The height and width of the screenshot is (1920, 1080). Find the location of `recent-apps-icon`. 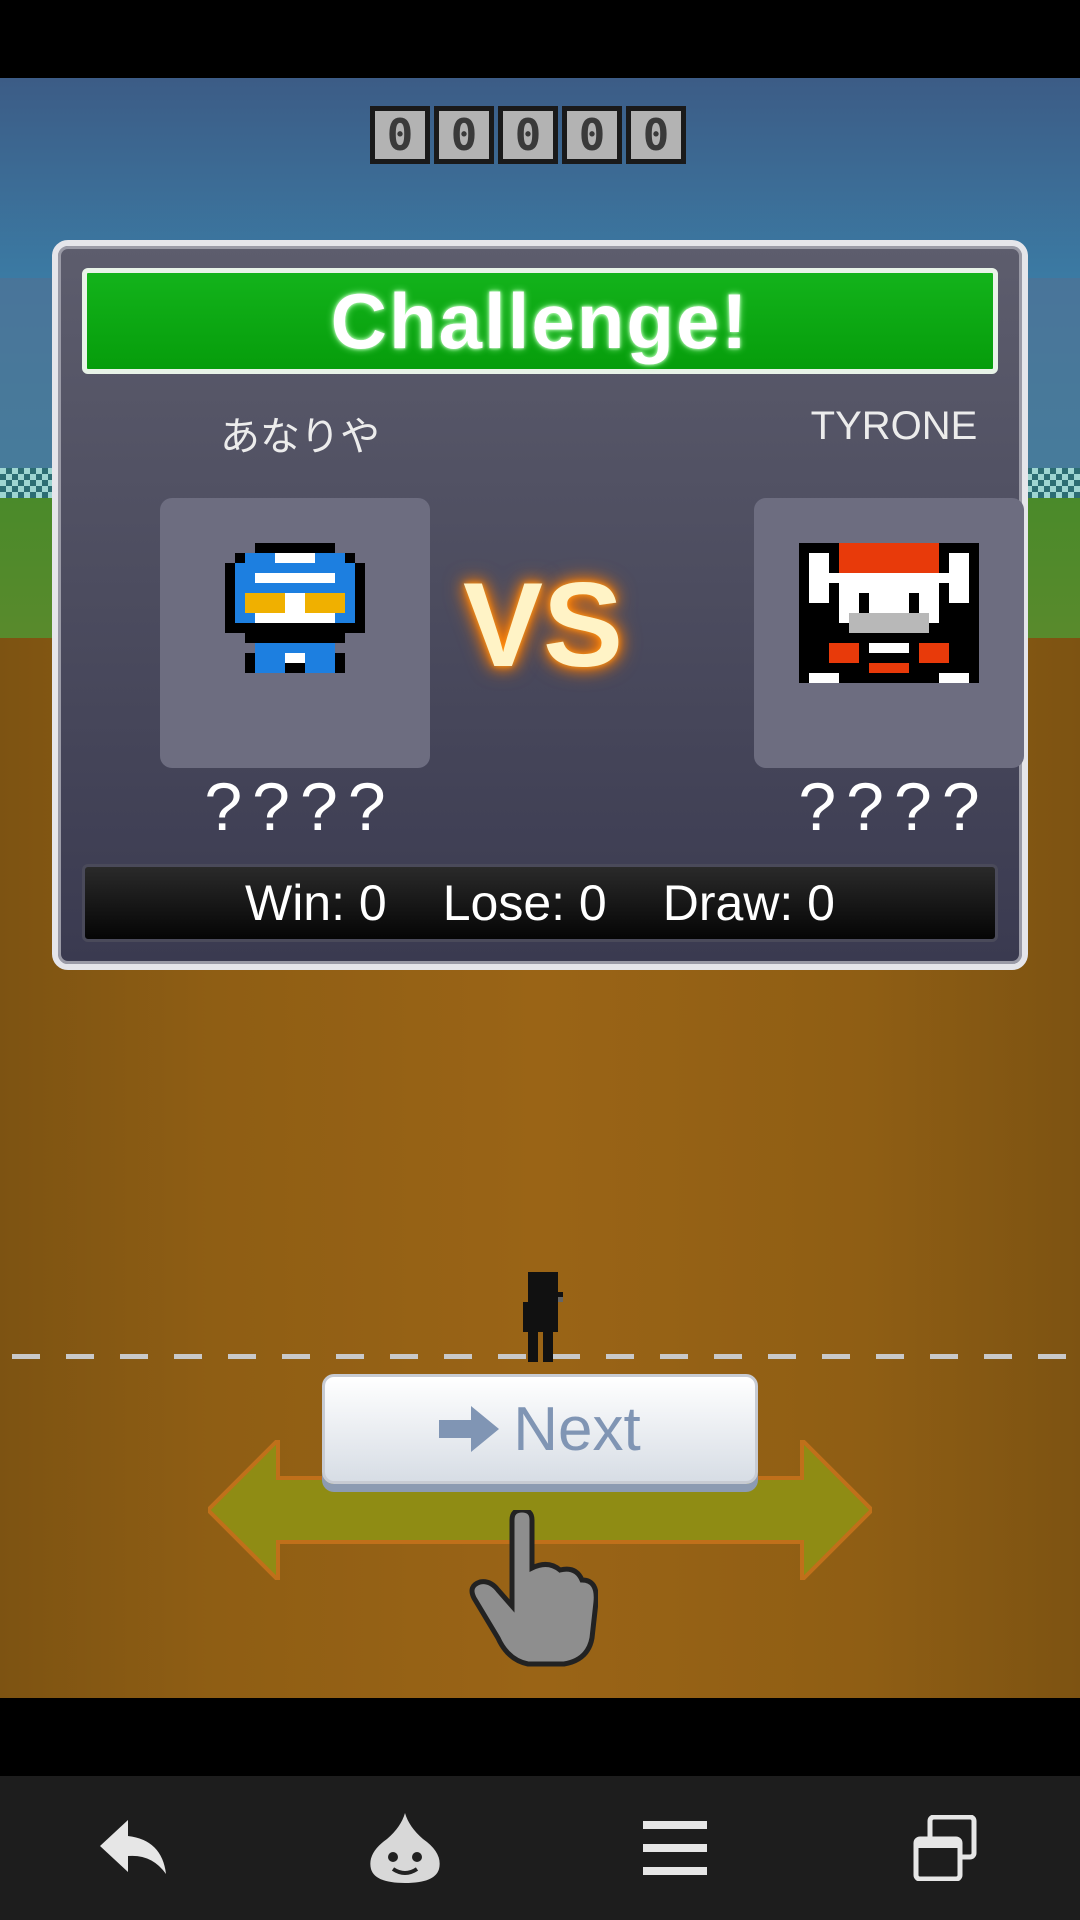

recent-apps-icon is located at coordinates (945, 1848).